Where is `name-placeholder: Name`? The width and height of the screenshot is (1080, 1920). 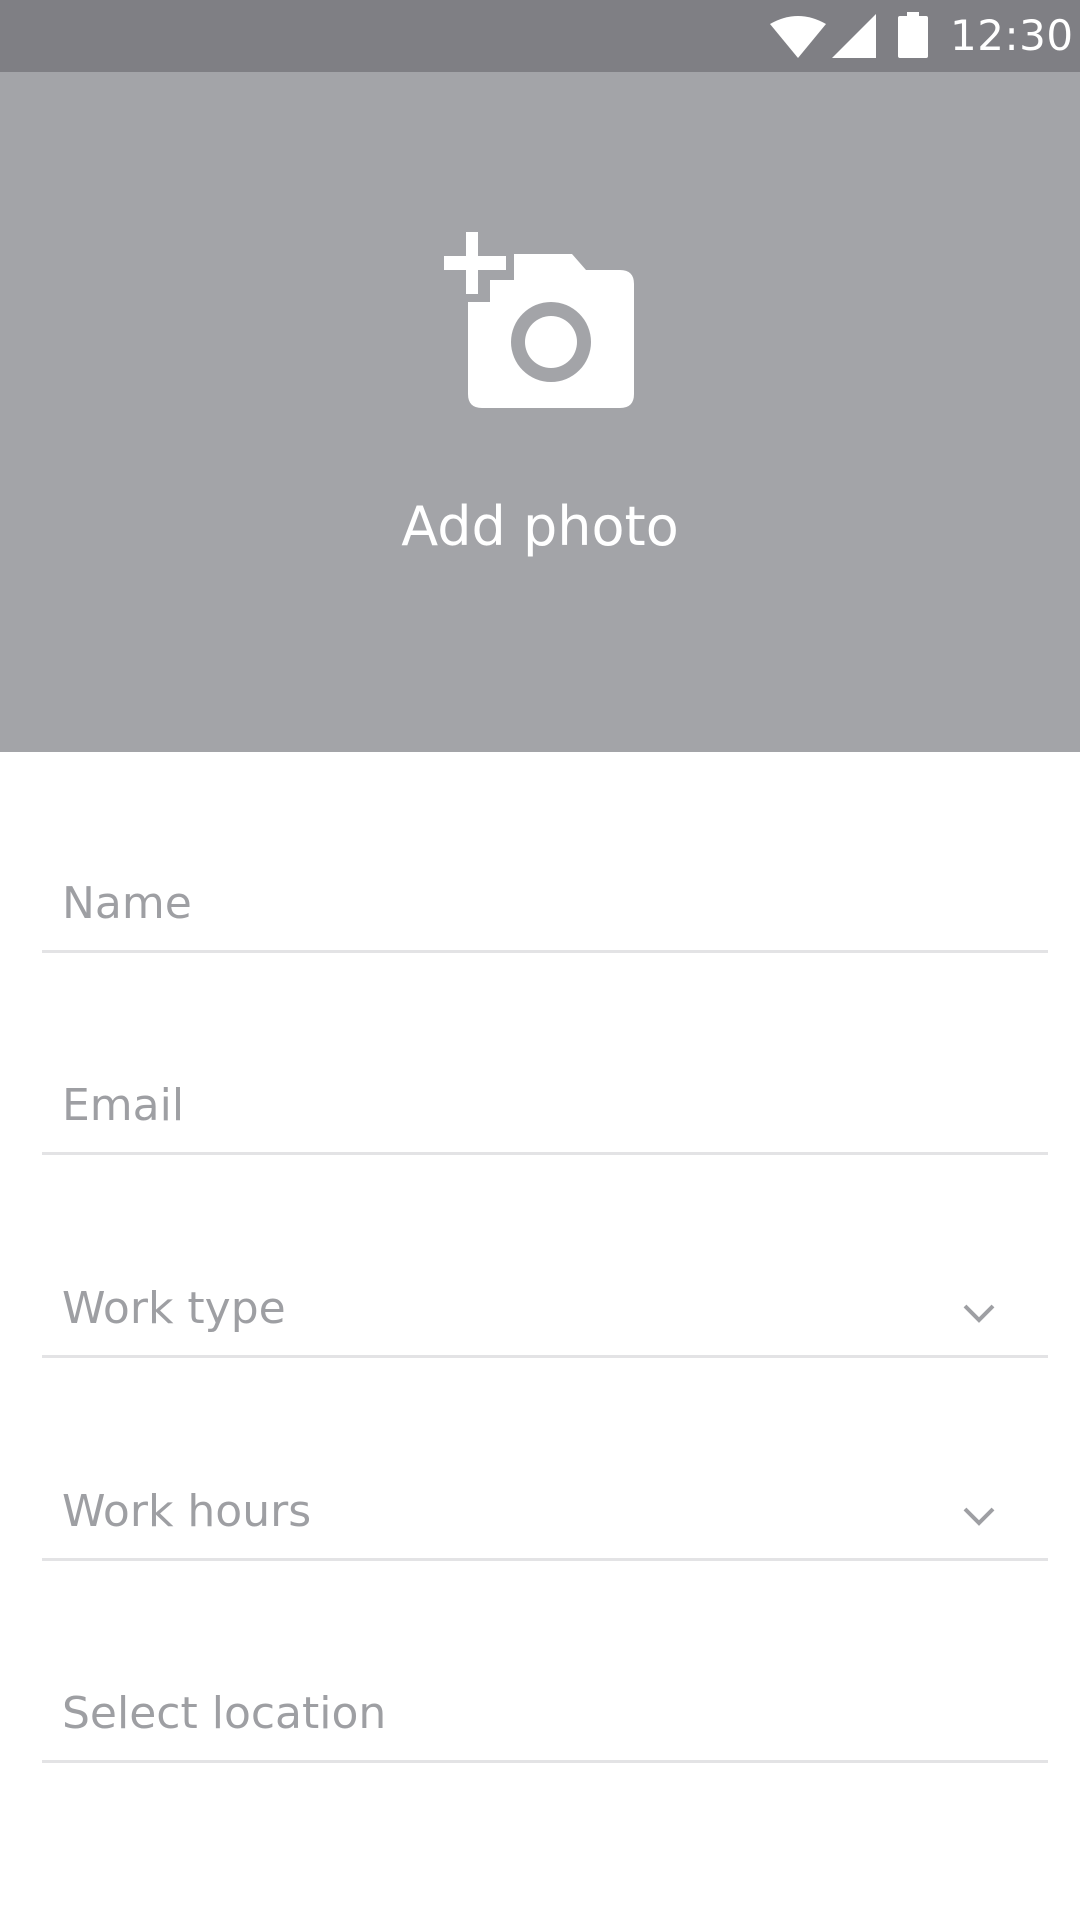
name-placeholder: Name is located at coordinates (127, 903).